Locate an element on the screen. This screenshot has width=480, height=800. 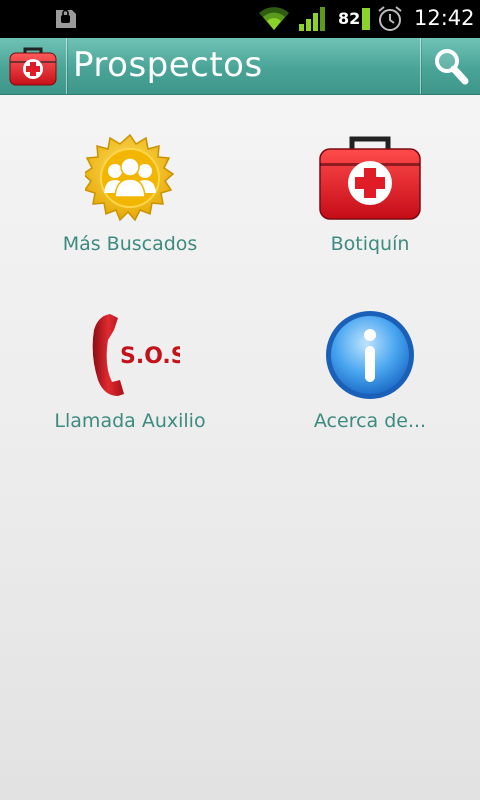
grid-item-llamada-auxilio: S.O.S. Llamada Auxilio is located at coordinates (130, 371).